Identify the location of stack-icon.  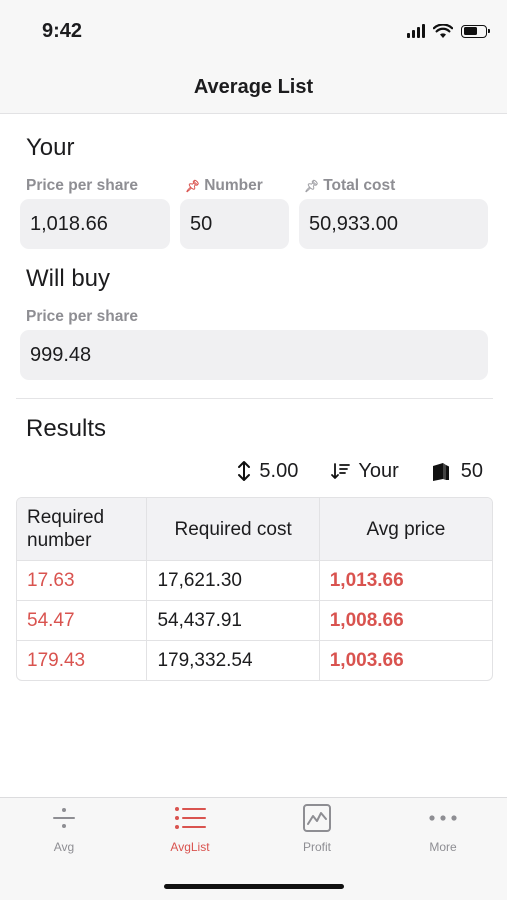
(440, 472).